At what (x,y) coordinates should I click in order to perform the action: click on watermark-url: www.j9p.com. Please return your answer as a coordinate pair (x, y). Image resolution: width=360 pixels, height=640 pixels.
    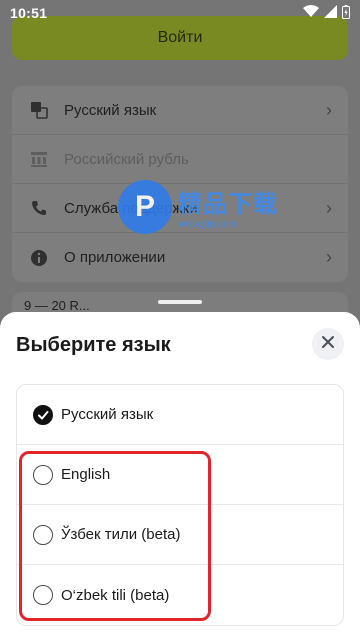
    Looking at the image, I should click on (207, 224).